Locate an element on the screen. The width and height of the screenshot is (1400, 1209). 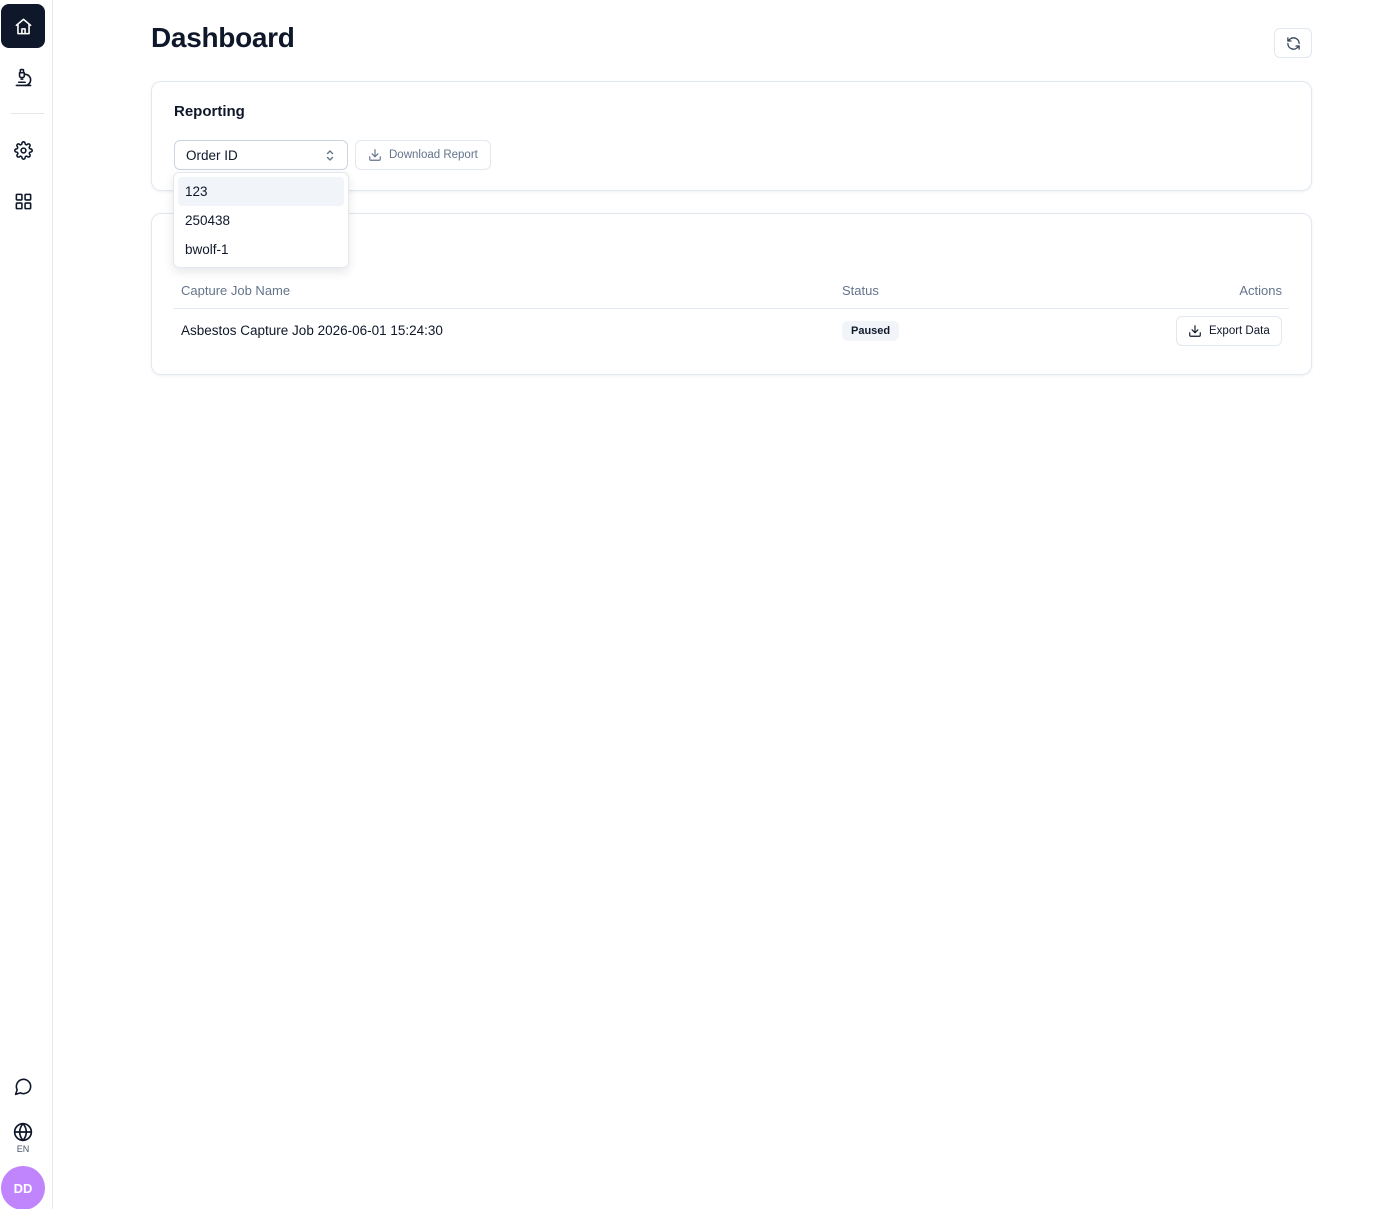
nav-microscope-button is located at coordinates (23, 77).